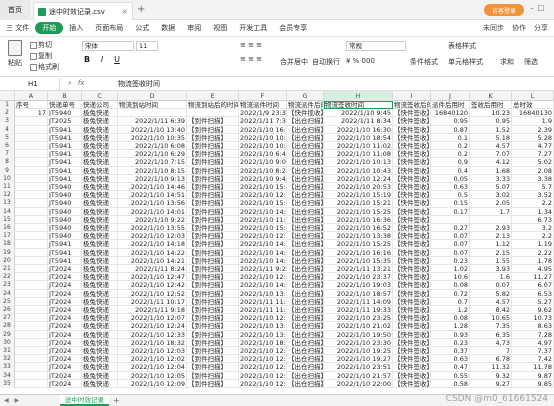 The width and height of the screenshot is (554, 406). I want to click on table-cell: 9.32, so click(491, 375).